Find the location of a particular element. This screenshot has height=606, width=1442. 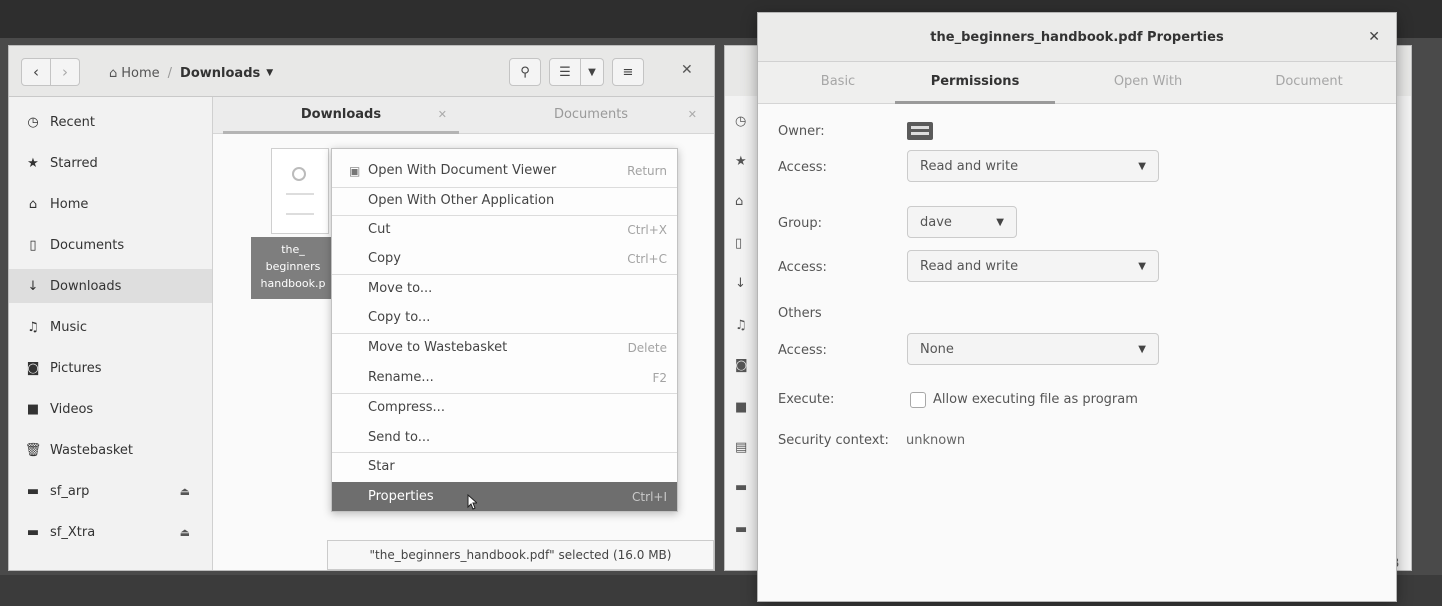

close-window-button: ✕ is located at coordinates (687, 70).